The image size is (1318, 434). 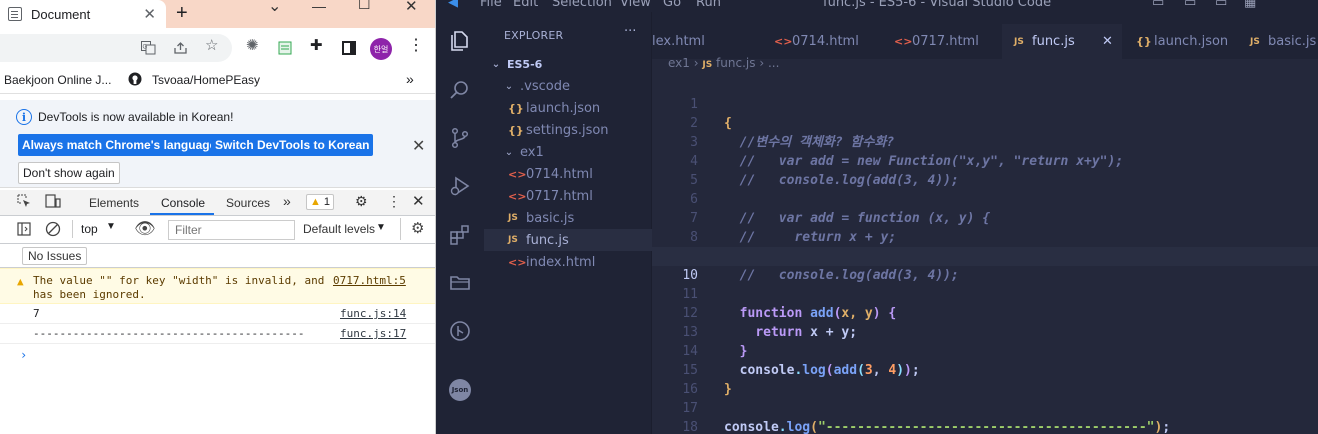 I want to click on source-control-icon, so click(x=460, y=138).